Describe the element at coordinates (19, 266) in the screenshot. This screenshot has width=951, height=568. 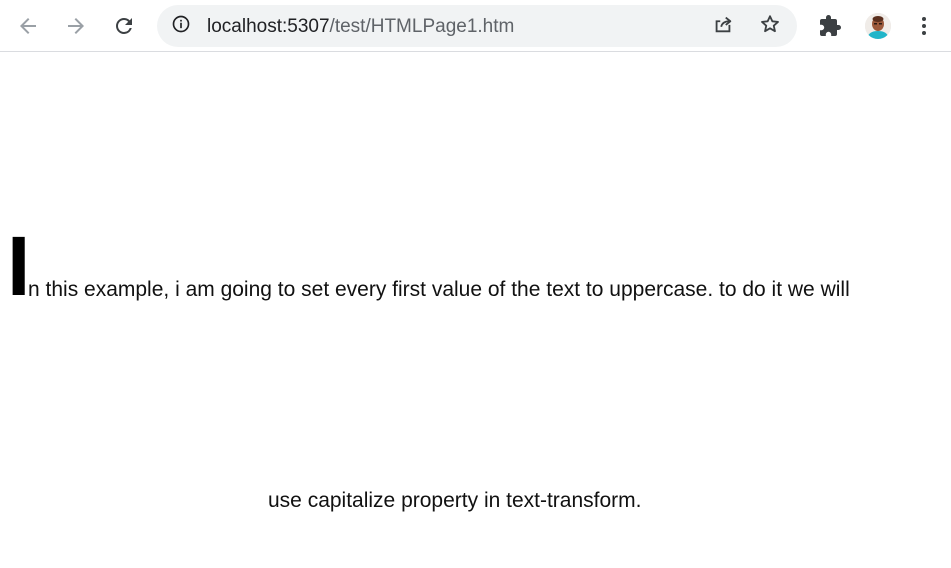
I see `drop-cap-letter: I` at that location.